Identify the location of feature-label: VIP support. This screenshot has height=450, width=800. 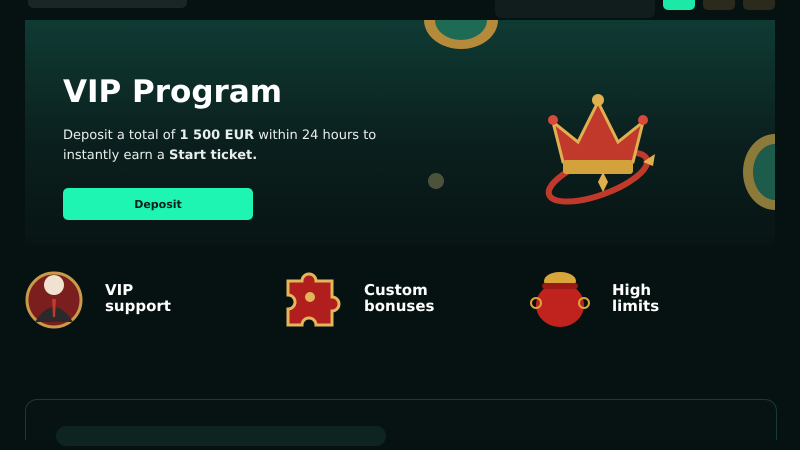
(138, 298).